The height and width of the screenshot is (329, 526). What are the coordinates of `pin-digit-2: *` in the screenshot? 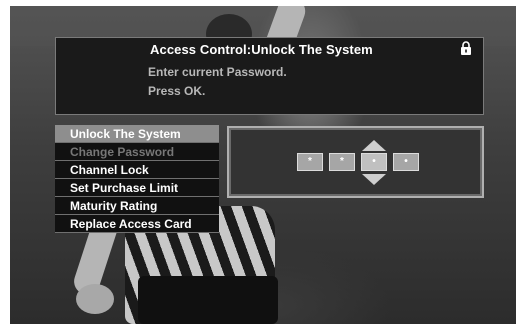 It's located at (342, 162).